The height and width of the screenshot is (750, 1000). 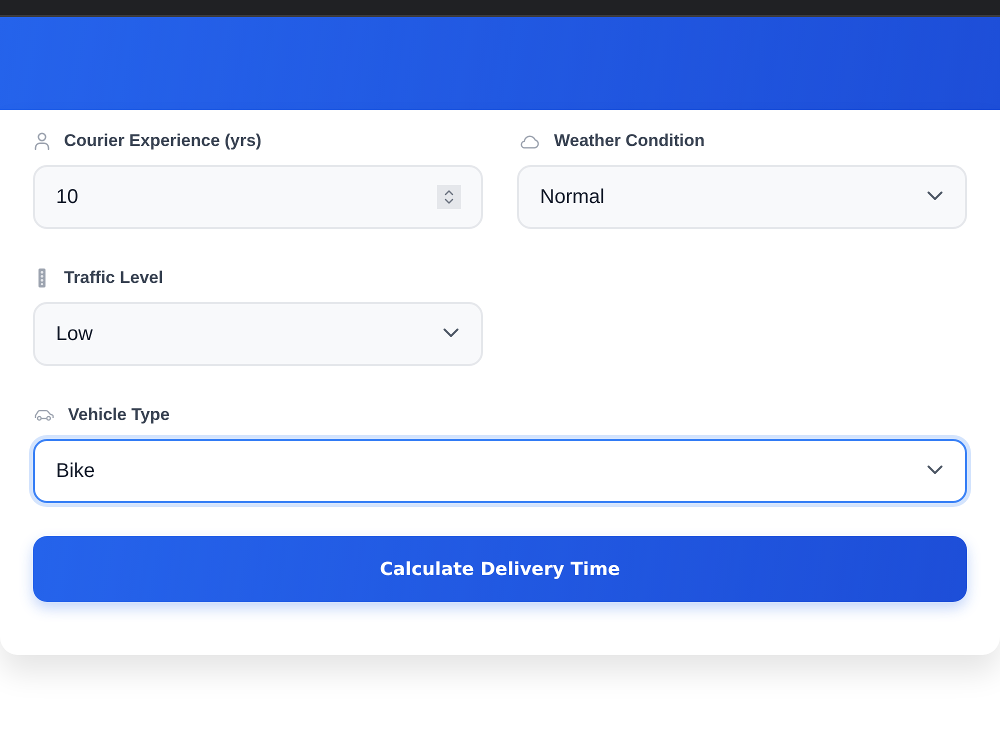 What do you see at coordinates (500, 471) in the screenshot?
I see `dropdown-field: Bike` at bounding box center [500, 471].